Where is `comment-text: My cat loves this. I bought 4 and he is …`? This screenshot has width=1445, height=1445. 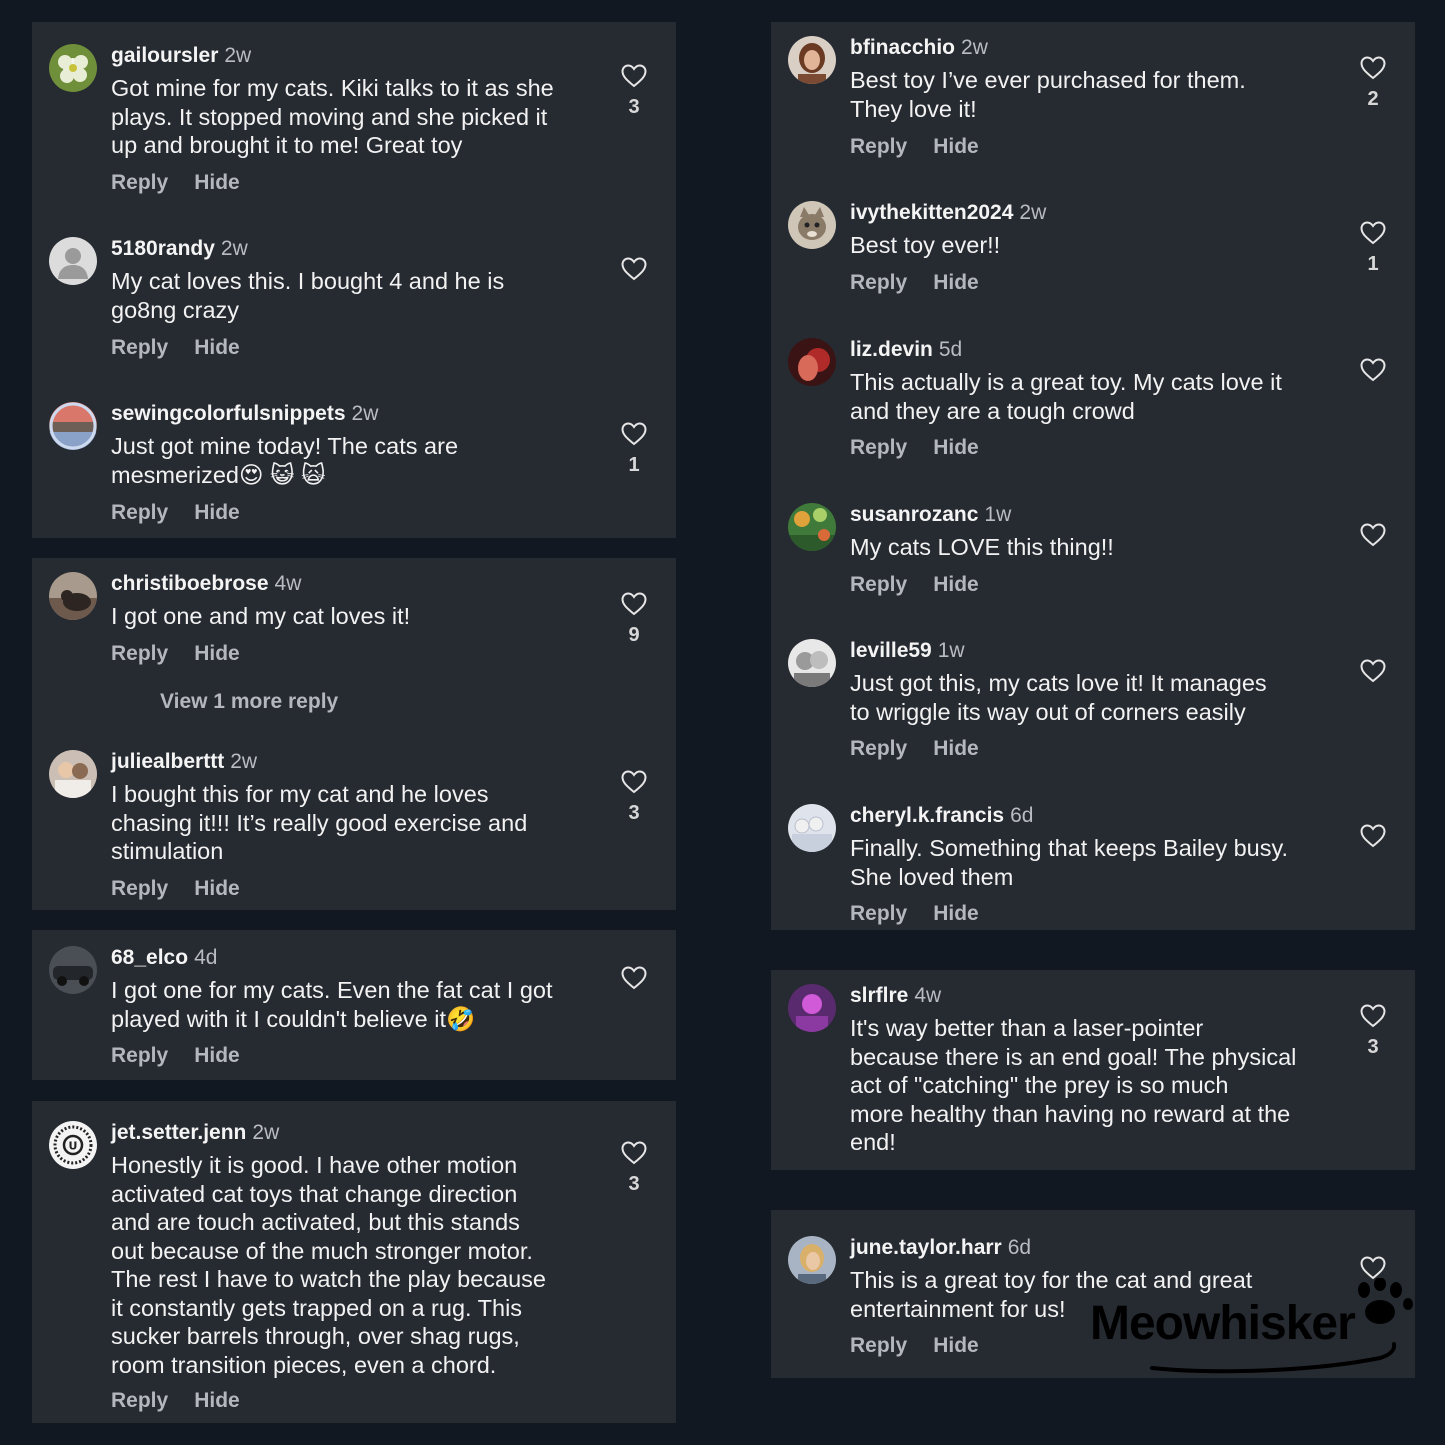 comment-text: My cat loves this. I bought 4 and he is … is located at coordinates (358, 295).